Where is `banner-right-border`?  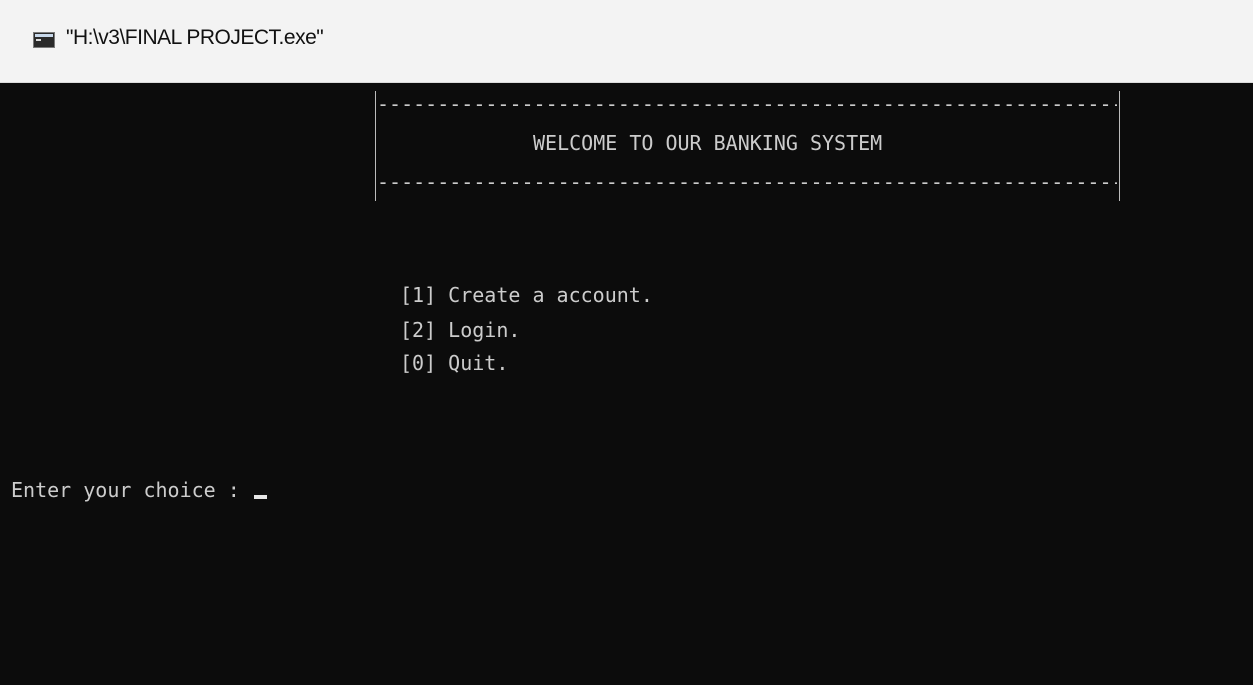
banner-right-border is located at coordinates (1119, 146).